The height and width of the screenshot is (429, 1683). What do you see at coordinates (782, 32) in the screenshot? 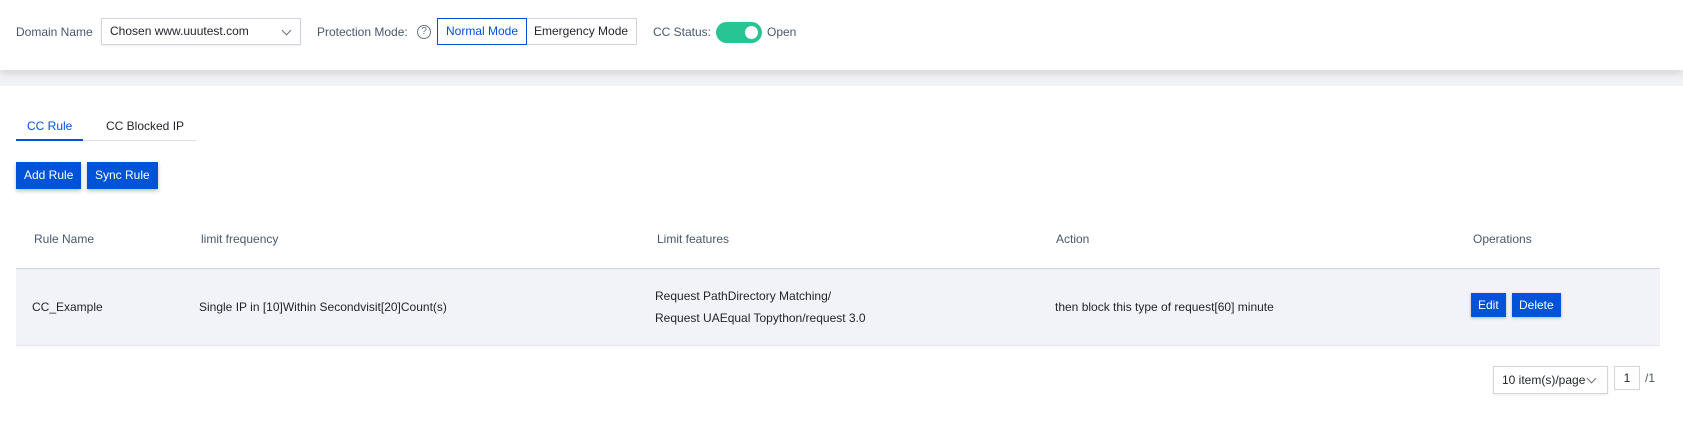
I see `cc-status-value: Open` at bounding box center [782, 32].